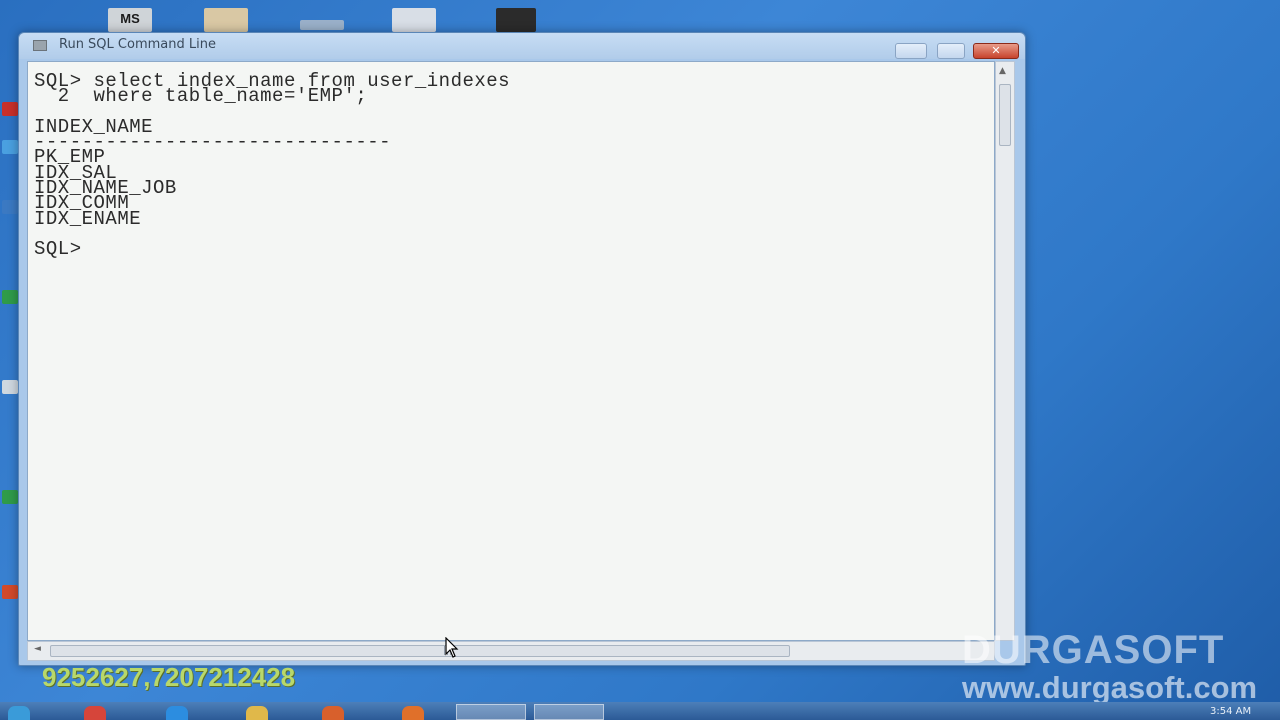  I want to click on close-icon: ✕, so click(996, 50).